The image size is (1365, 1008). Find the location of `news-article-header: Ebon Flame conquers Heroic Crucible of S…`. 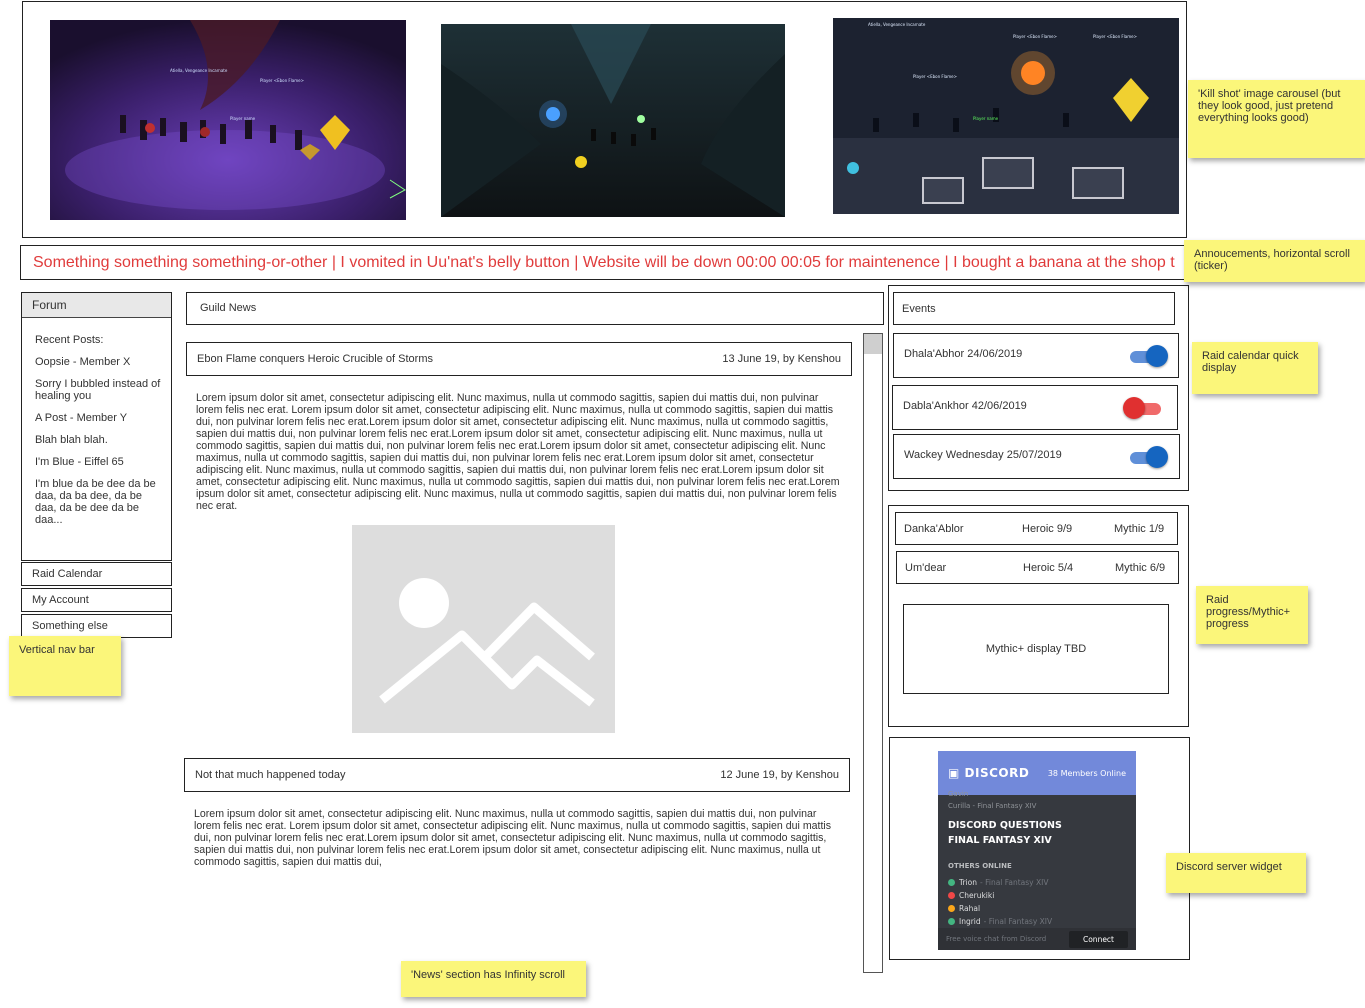

news-article-header: Ebon Flame conquers Heroic Crucible of S… is located at coordinates (519, 359).